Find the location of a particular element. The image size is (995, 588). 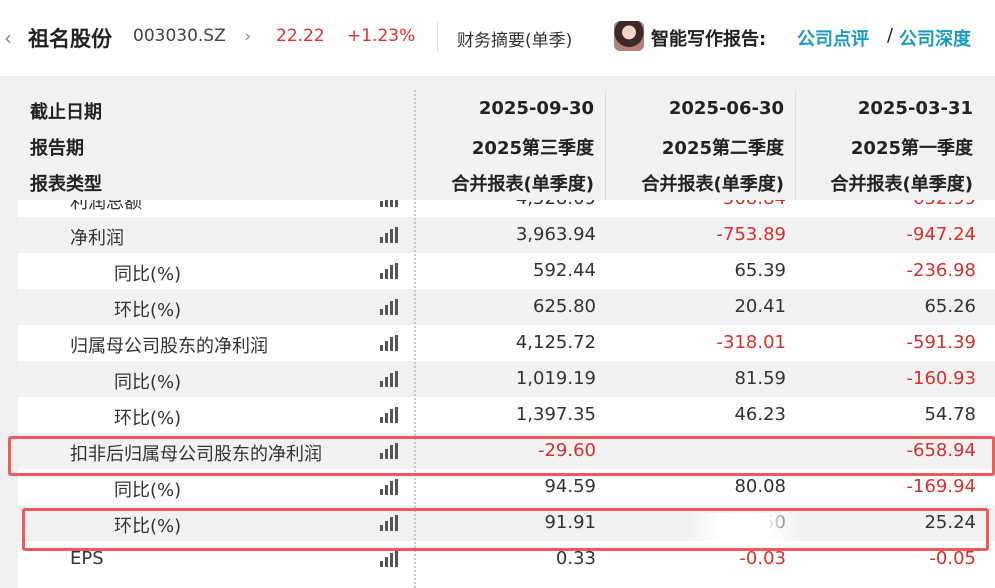

table-row: 环比(%) 625.80 20.41 65.26 is located at coordinates (506, 307).